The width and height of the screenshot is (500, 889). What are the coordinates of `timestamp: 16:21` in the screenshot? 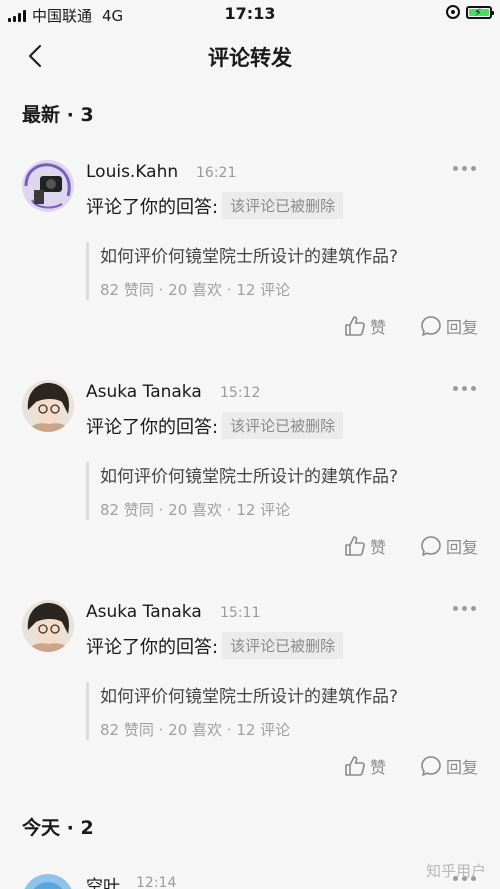 It's located at (216, 173).